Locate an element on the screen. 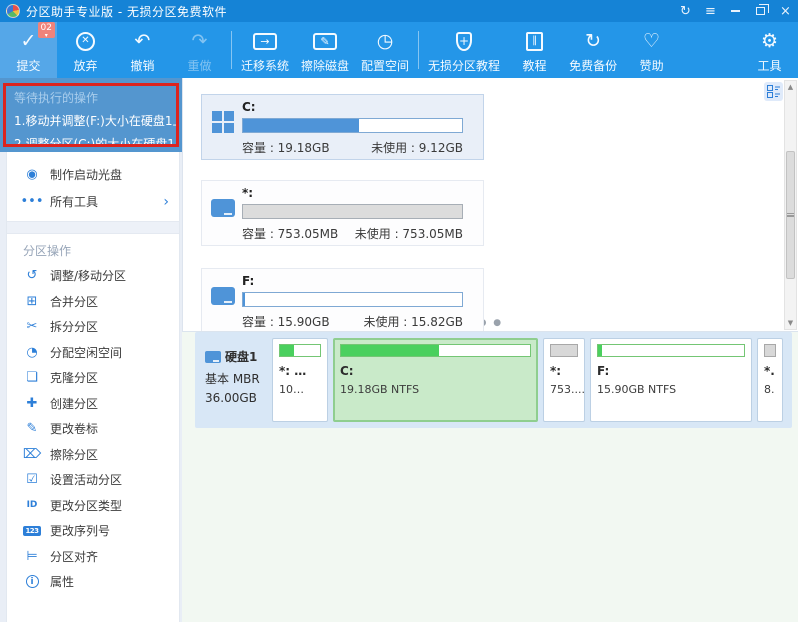  maximize-button is located at coordinates (760, 11).